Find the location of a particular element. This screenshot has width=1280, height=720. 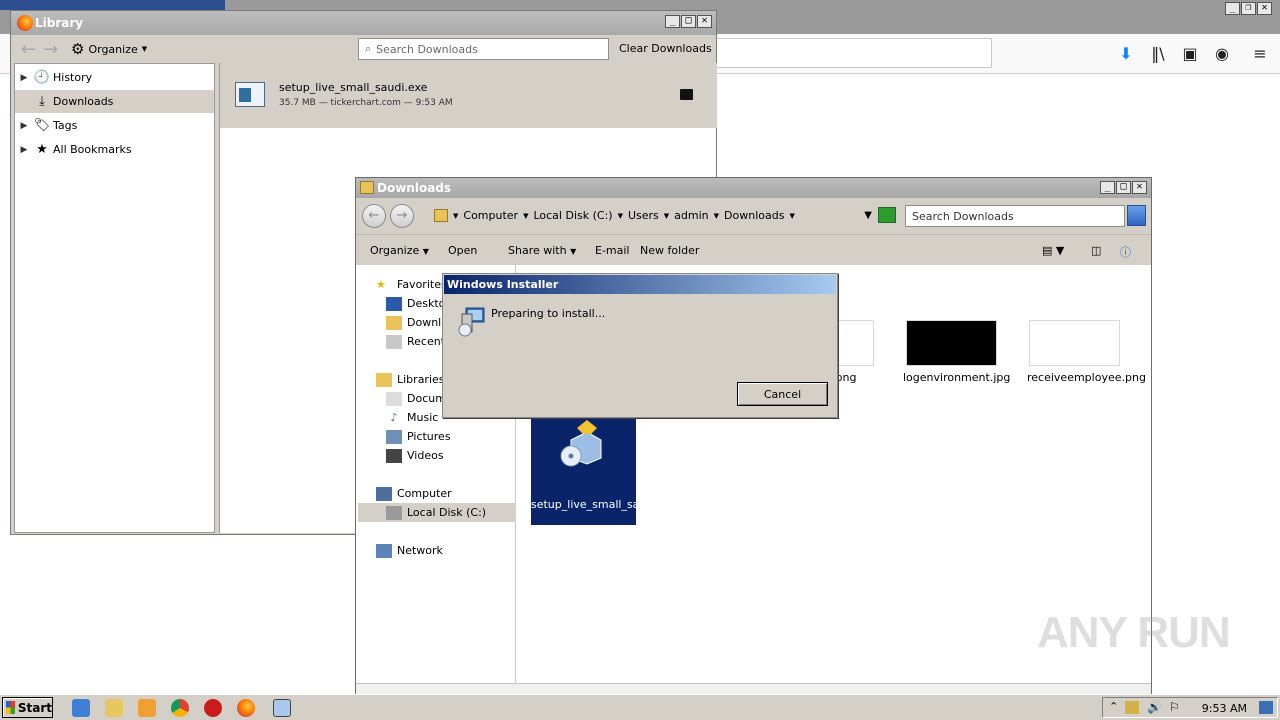

nav-pictures: Pictures is located at coordinates (418, 436).